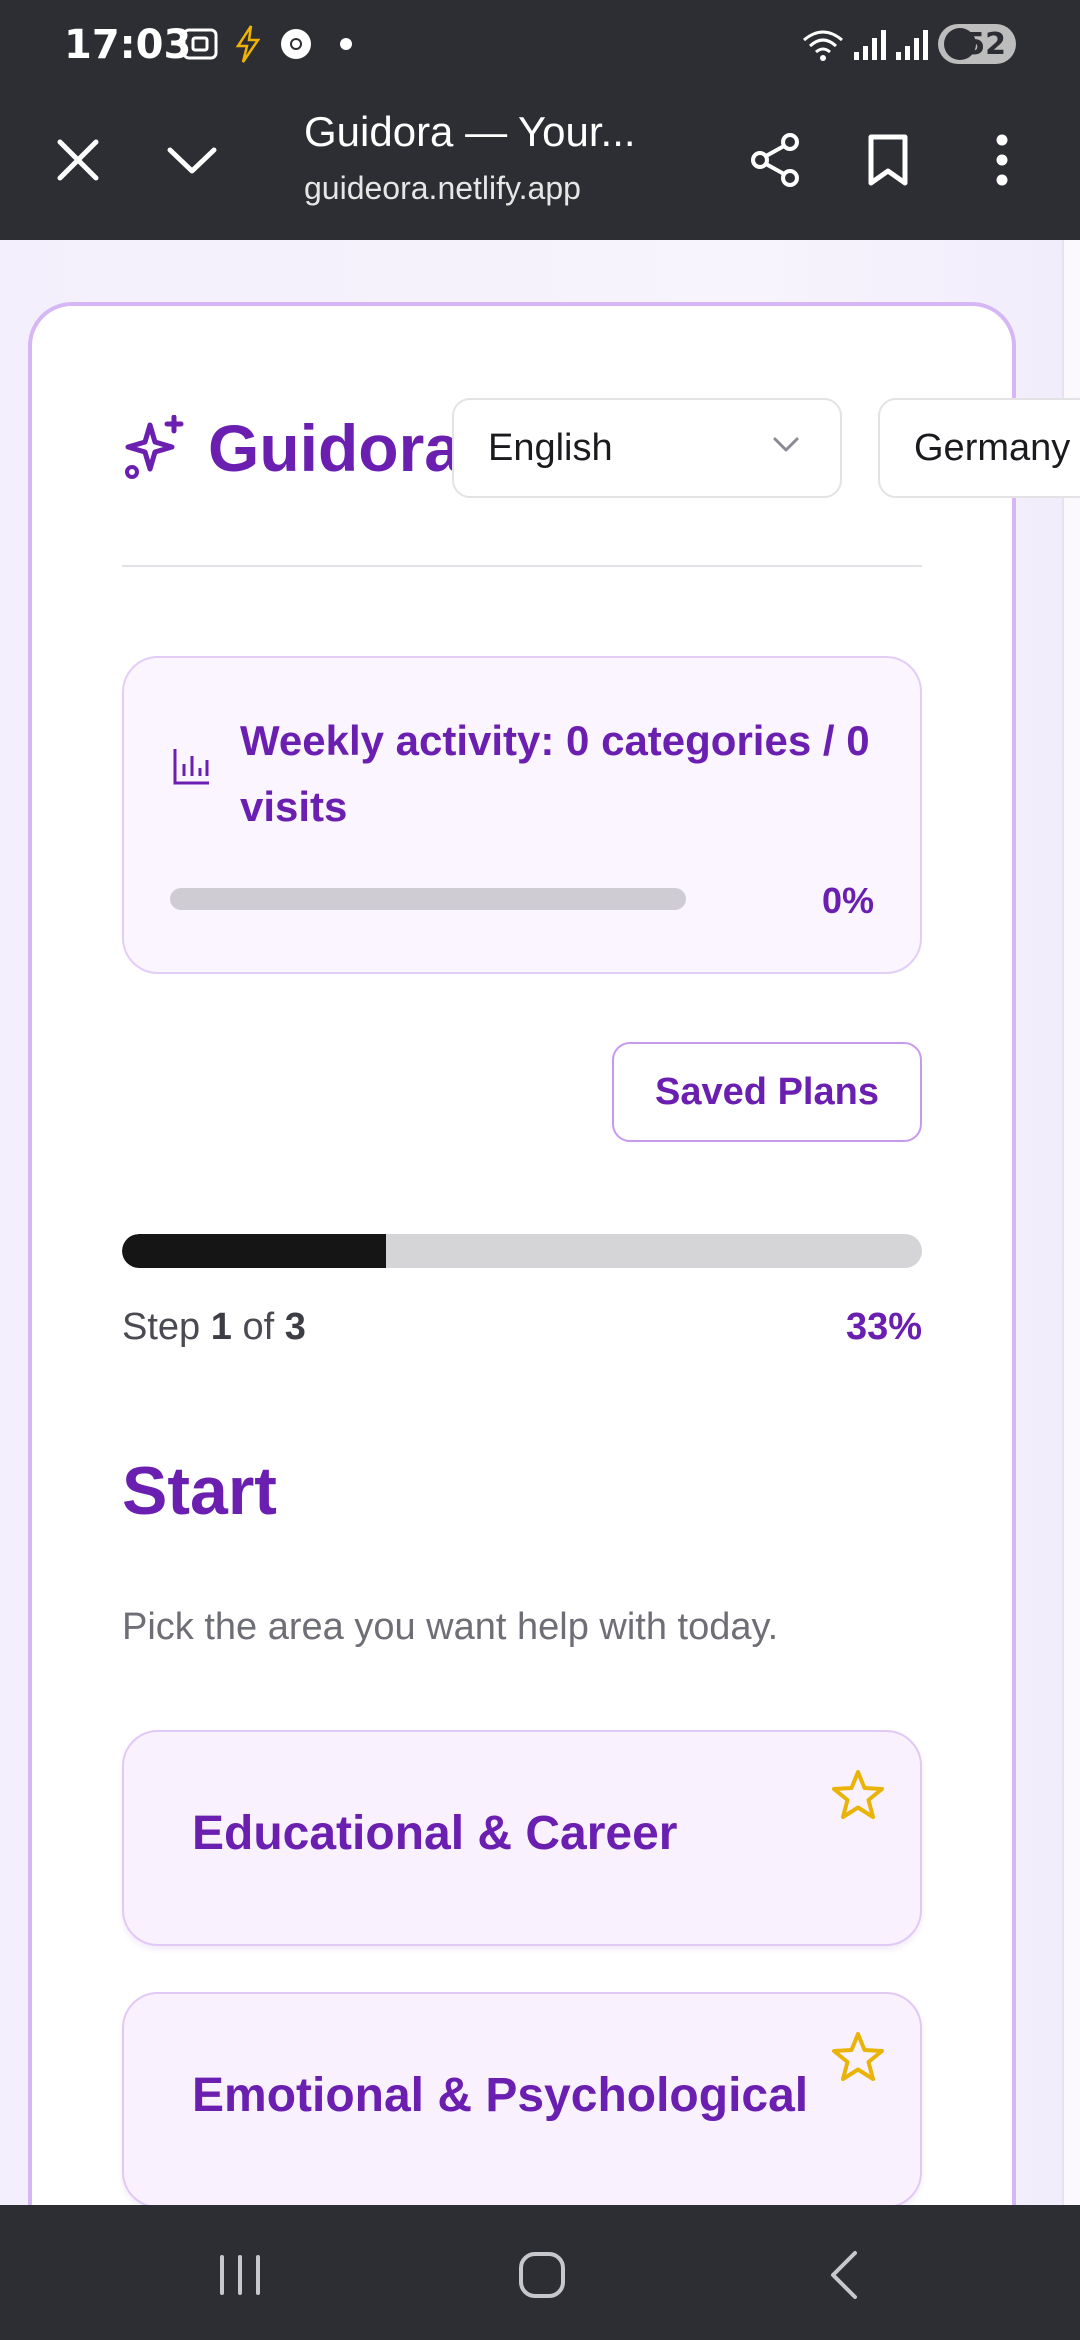 The width and height of the screenshot is (1080, 2340). Describe the element at coordinates (335, 448) in the screenshot. I see `logo-text: Guidora` at that location.